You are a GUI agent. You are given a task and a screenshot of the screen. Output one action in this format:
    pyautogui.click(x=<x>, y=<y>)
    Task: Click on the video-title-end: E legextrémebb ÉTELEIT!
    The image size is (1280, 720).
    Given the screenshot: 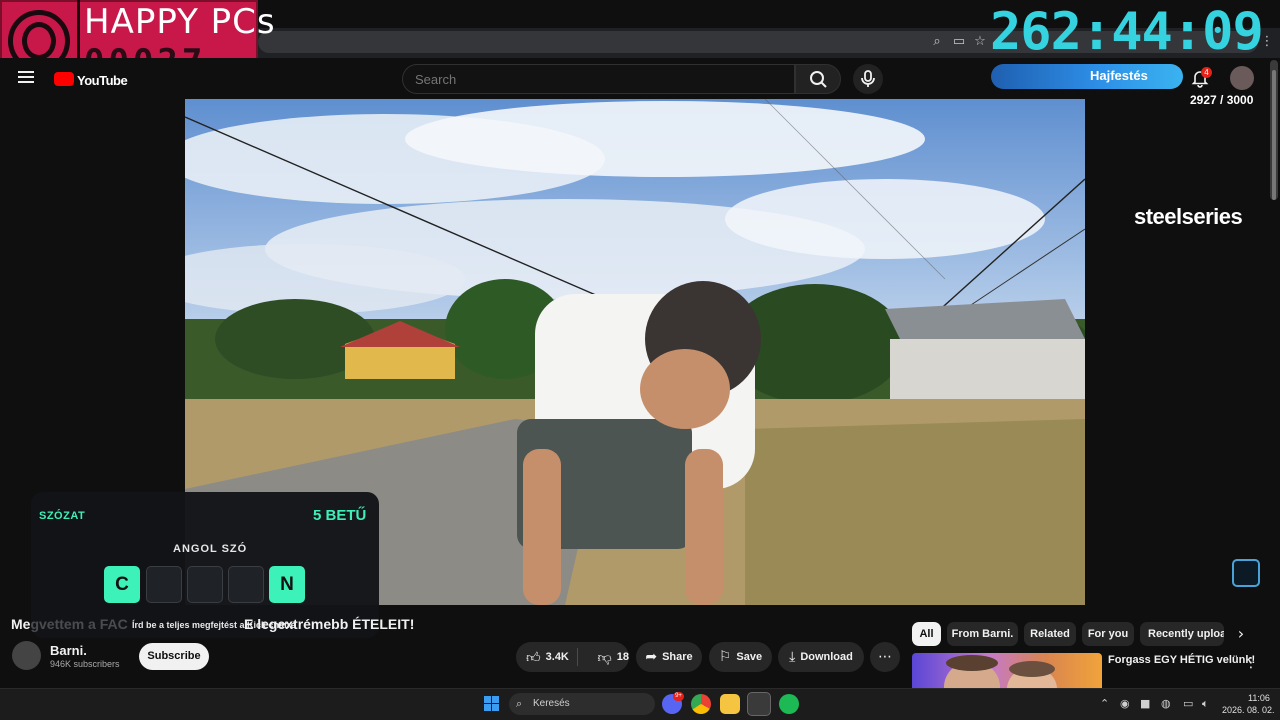 What is the action you would take?
    pyautogui.click(x=329, y=624)
    